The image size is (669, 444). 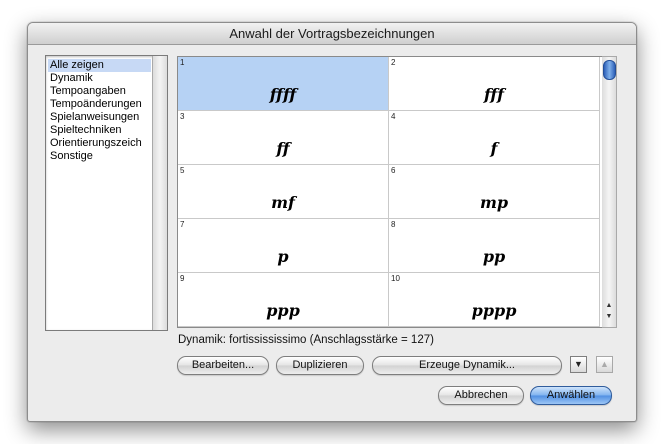 What do you see at coordinates (393, 116) in the screenshot?
I see `cell-number: 4` at bounding box center [393, 116].